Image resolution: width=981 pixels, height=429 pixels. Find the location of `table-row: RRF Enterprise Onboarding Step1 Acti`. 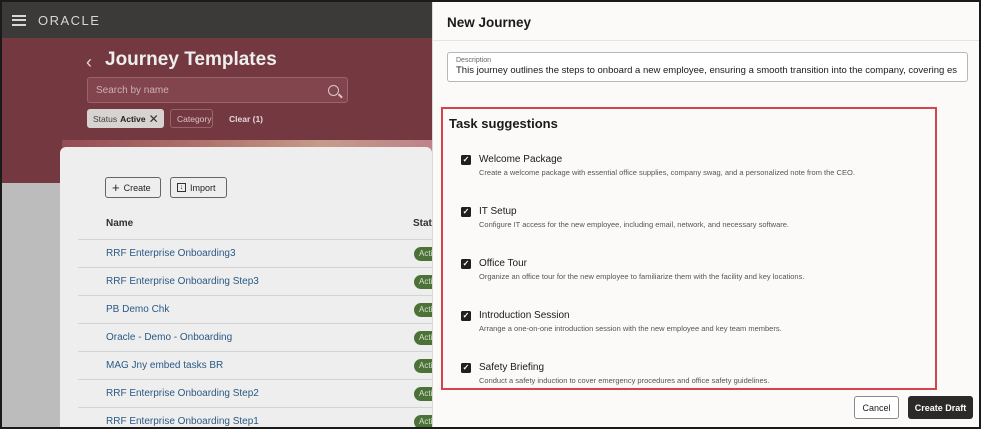

table-row: RRF Enterprise Onboarding Step1 Acti is located at coordinates (255, 417).